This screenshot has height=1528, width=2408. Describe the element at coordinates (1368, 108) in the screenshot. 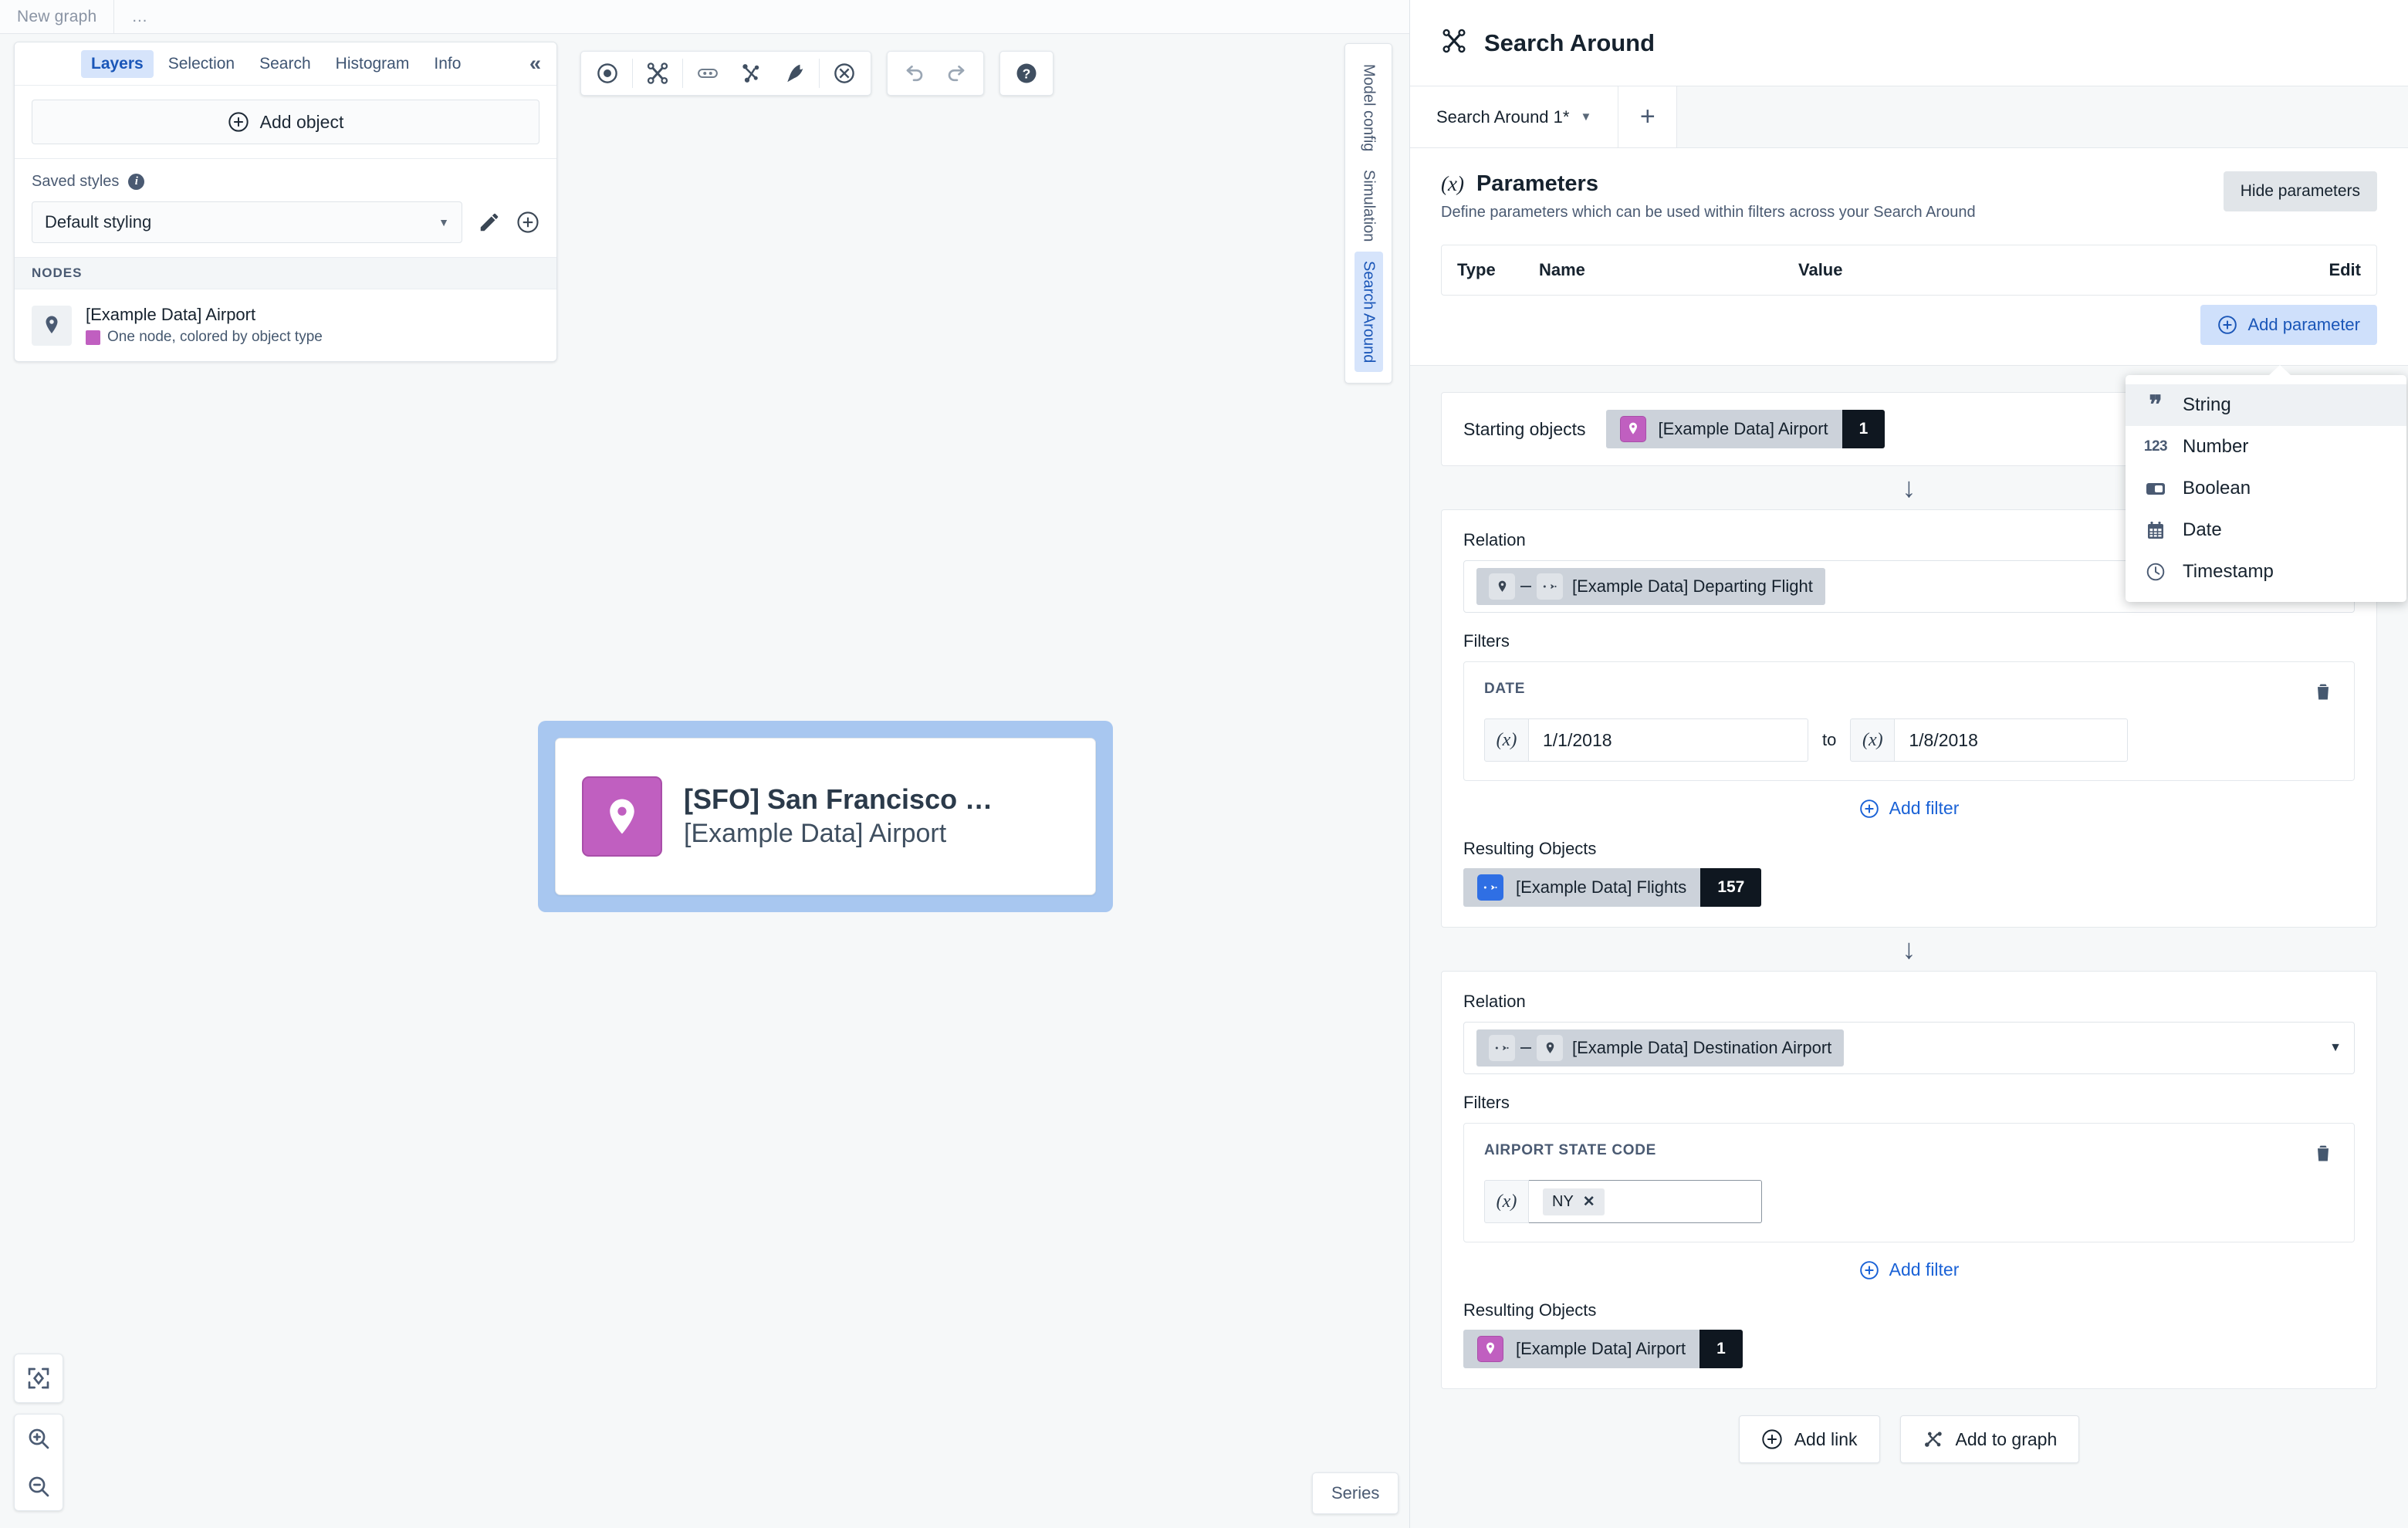

I see `vtab-model-config: Model config` at that location.